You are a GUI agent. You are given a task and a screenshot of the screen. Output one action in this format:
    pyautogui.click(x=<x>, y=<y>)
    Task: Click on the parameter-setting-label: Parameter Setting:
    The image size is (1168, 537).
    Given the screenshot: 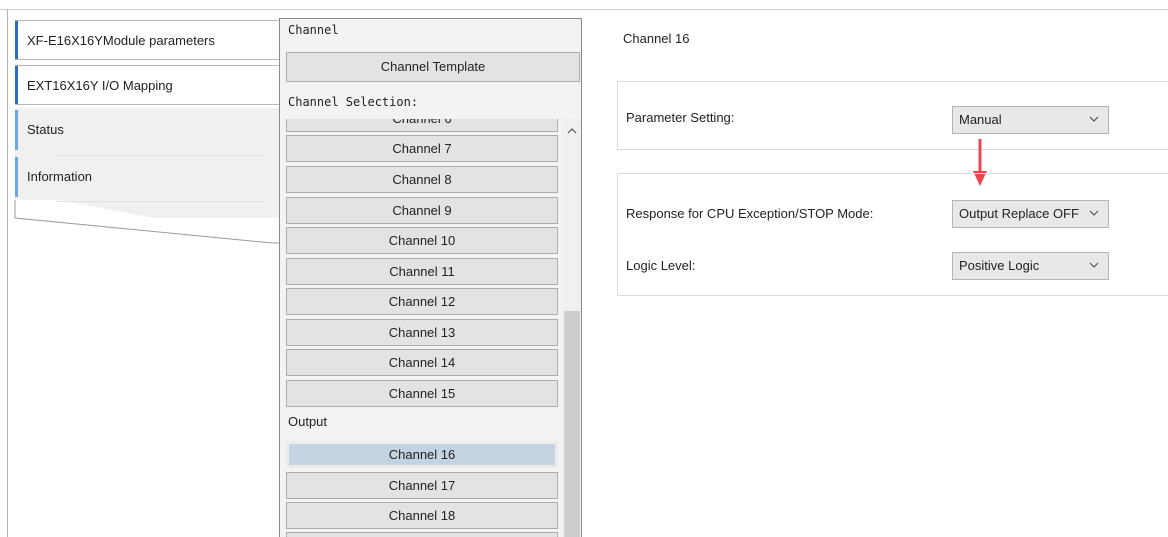 What is the action you would take?
    pyautogui.click(x=680, y=117)
    